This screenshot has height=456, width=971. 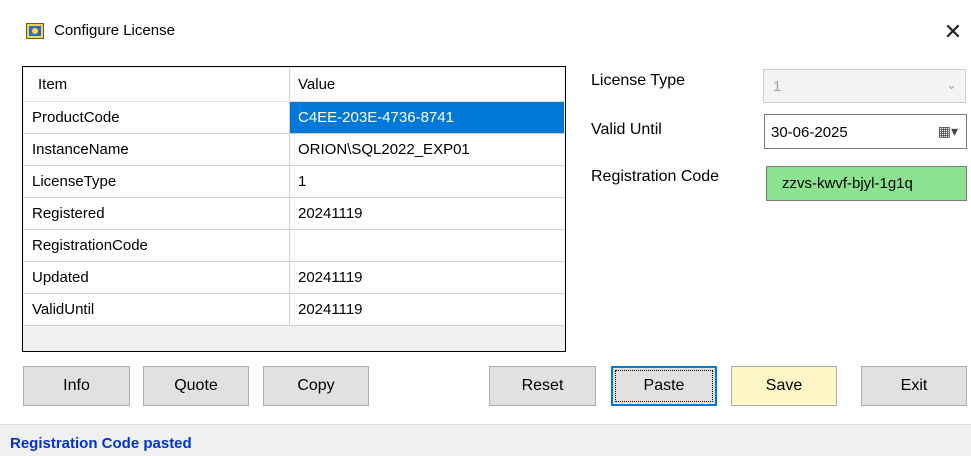 I want to click on registration-code-label: Registration Code, so click(x=655, y=176).